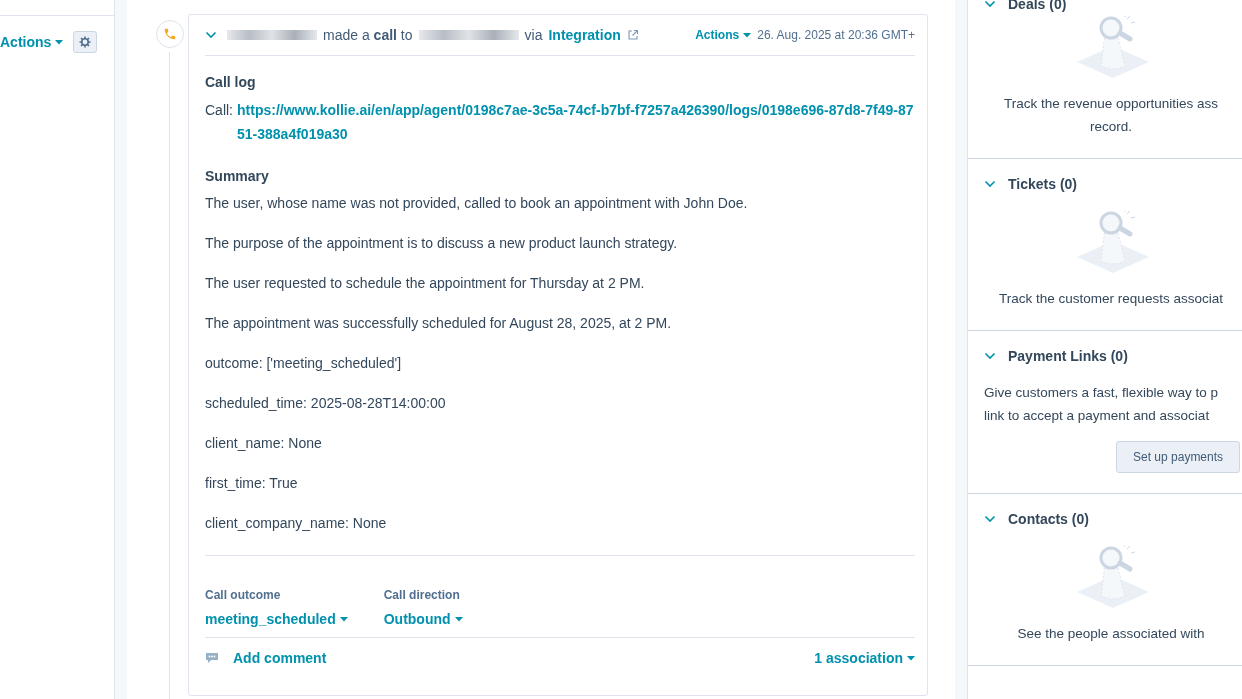  Describe the element at coordinates (442, 243) in the screenshot. I see `summary-text: The purpose of the appointment is to discuss a new product launch strategy.` at that location.